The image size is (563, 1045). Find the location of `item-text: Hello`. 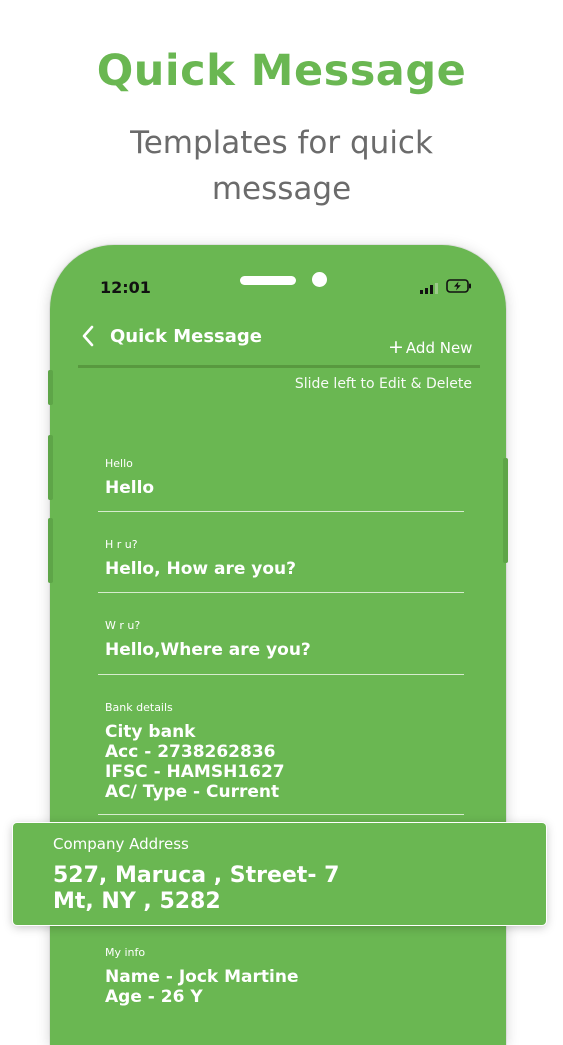

item-text: Hello is located at coordinates (130, 488).